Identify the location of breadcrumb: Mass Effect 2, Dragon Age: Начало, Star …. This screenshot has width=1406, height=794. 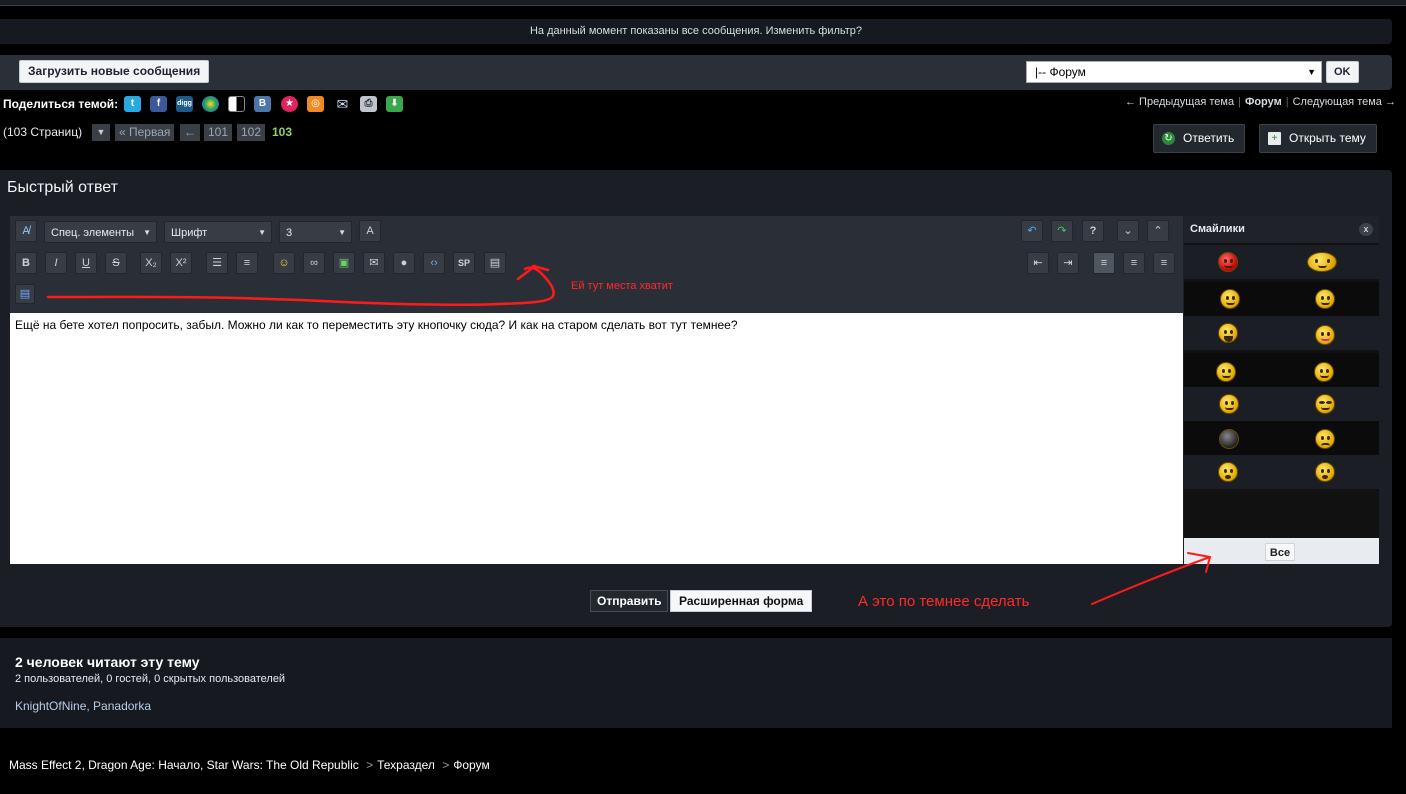
(249, 765).